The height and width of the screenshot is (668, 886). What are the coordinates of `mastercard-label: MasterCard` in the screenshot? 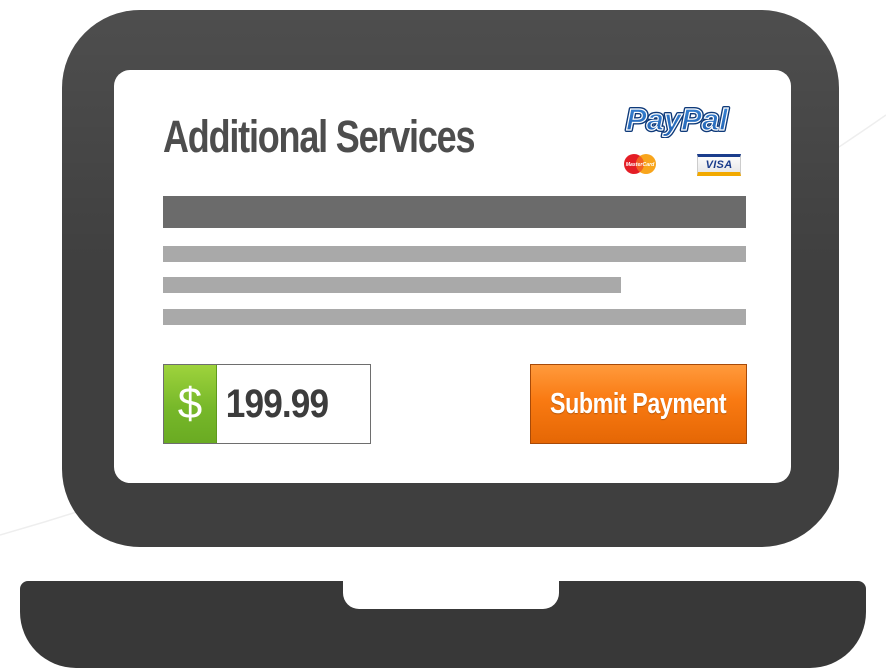 It's located at (640, 165).